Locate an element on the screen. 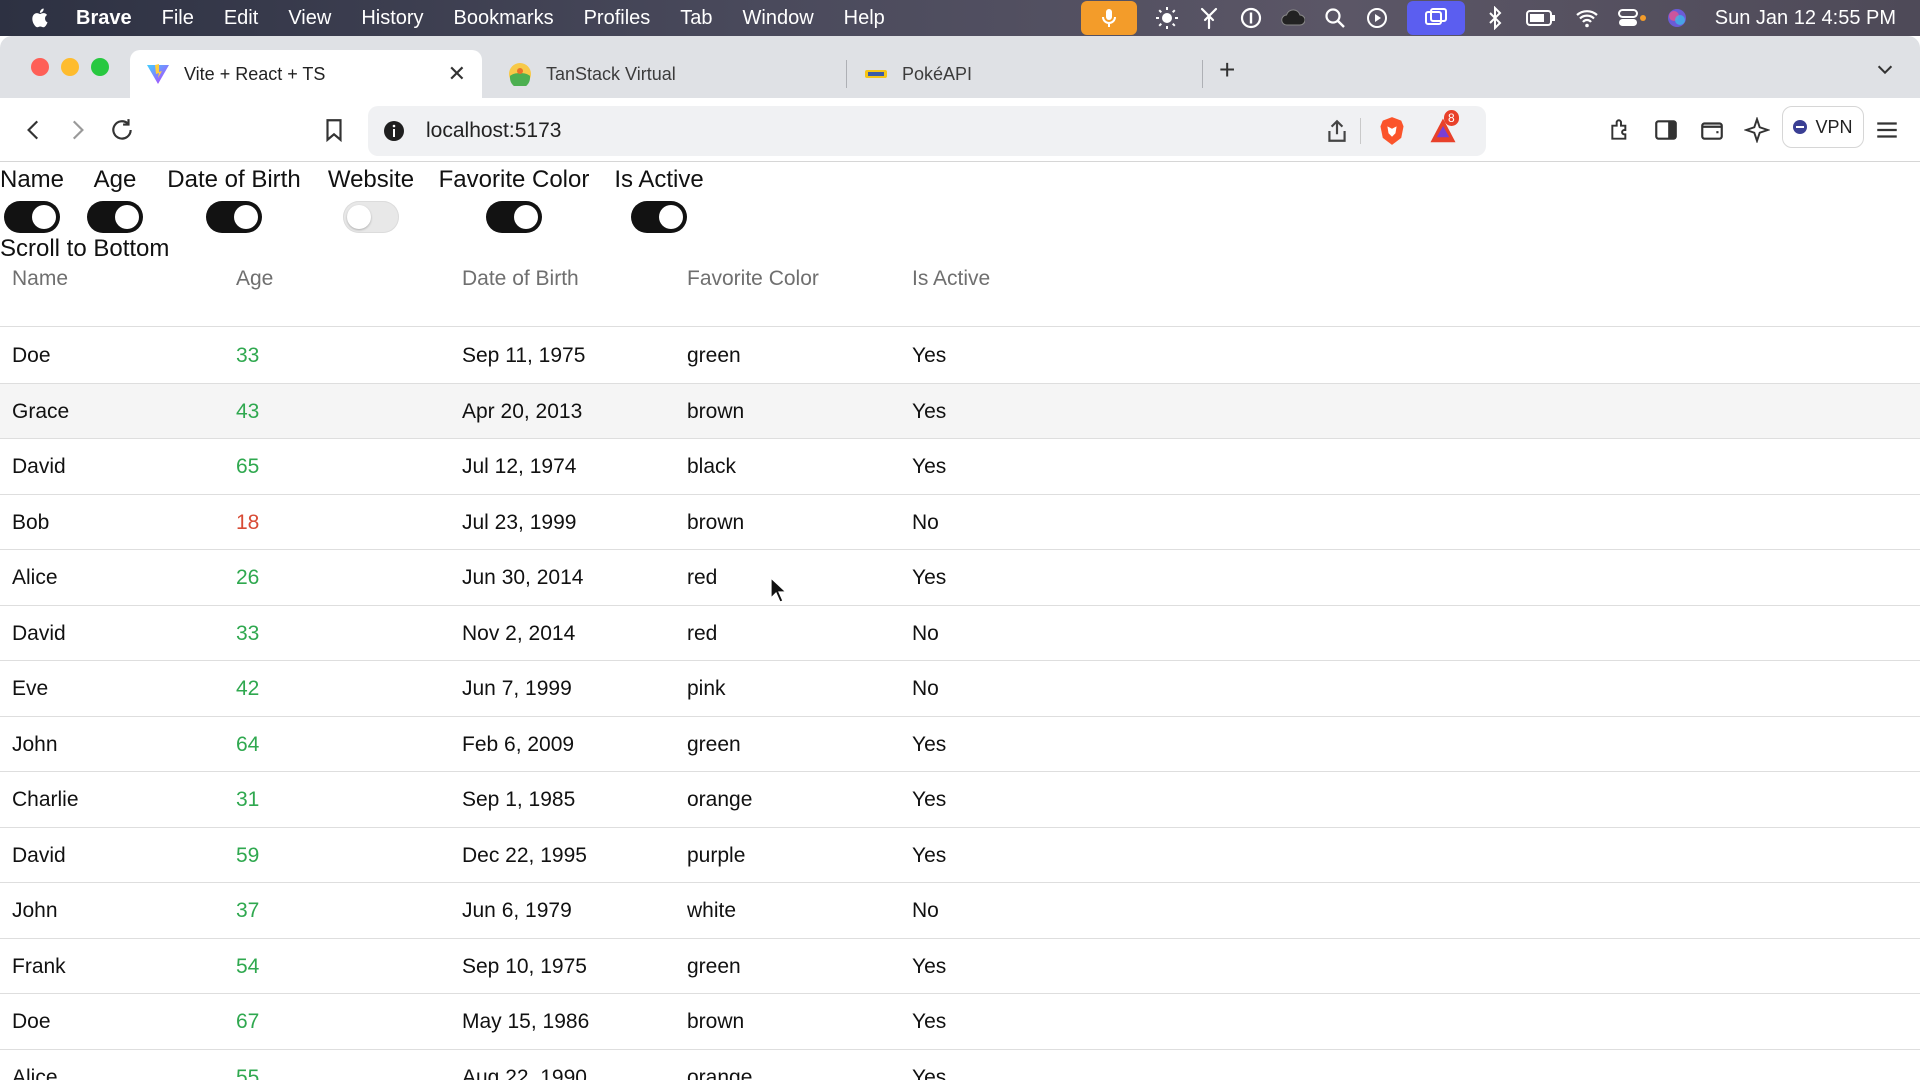 This screenshot has height=1080, width=1920. cloud-icon is located at coordinates (1293, 18).